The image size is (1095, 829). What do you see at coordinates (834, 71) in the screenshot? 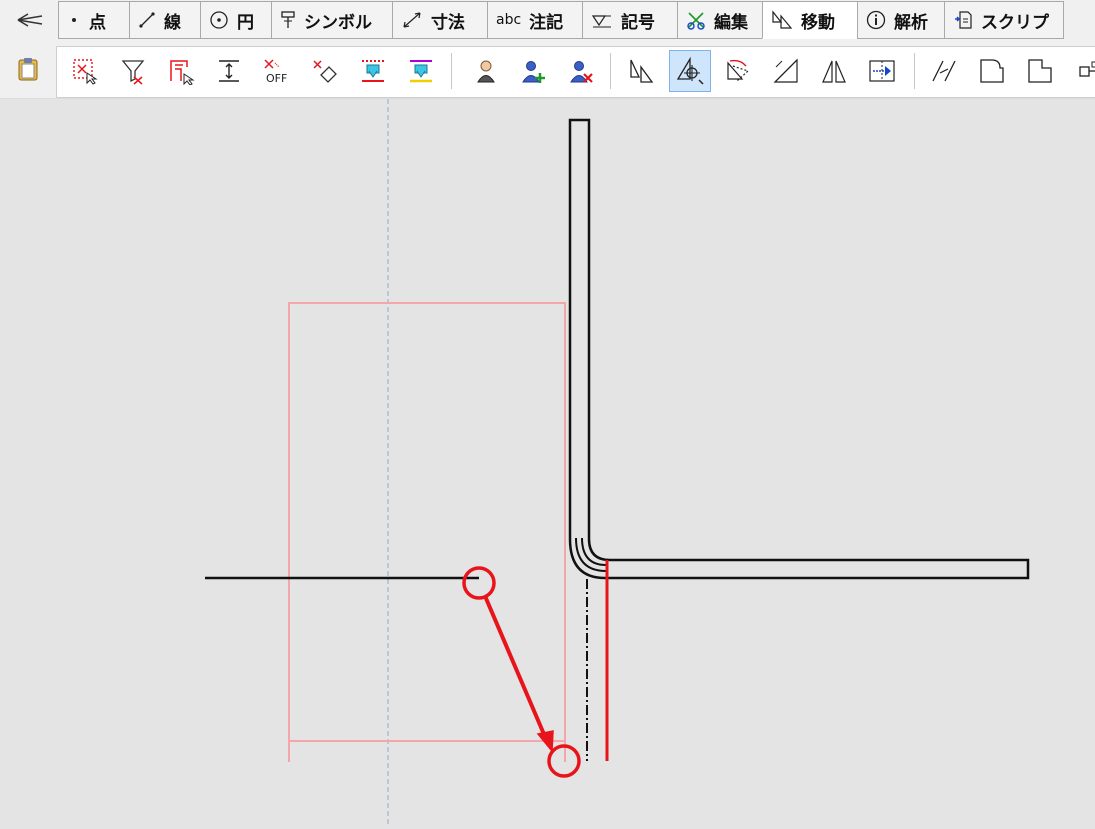
I see `triangle-icon` at bounding box center [834, 71].